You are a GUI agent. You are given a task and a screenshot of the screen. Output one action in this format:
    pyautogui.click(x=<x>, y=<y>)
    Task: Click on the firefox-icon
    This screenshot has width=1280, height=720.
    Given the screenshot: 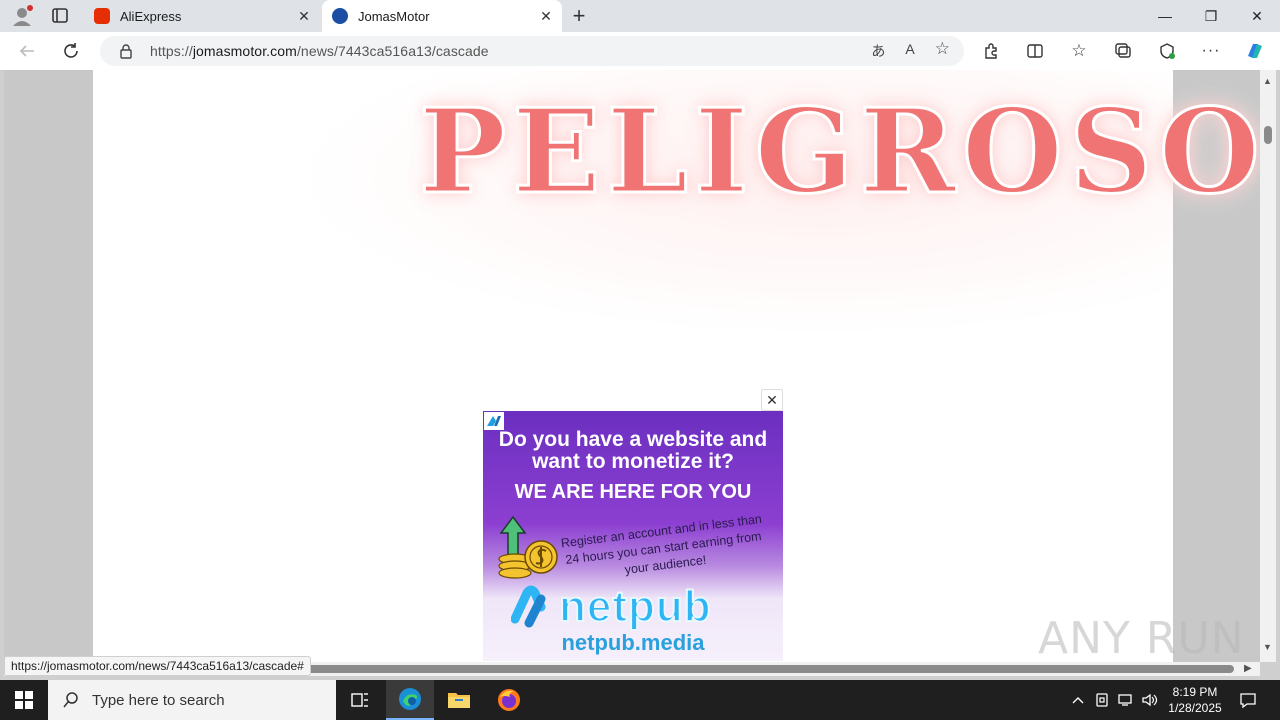 What is the action you would take?
    pyautogui.click(x=509, y=700)
    